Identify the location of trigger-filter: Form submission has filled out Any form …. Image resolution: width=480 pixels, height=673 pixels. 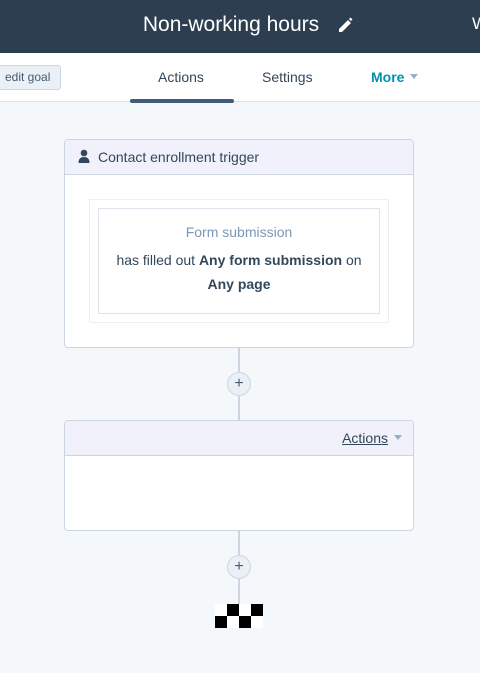
(239, 261).